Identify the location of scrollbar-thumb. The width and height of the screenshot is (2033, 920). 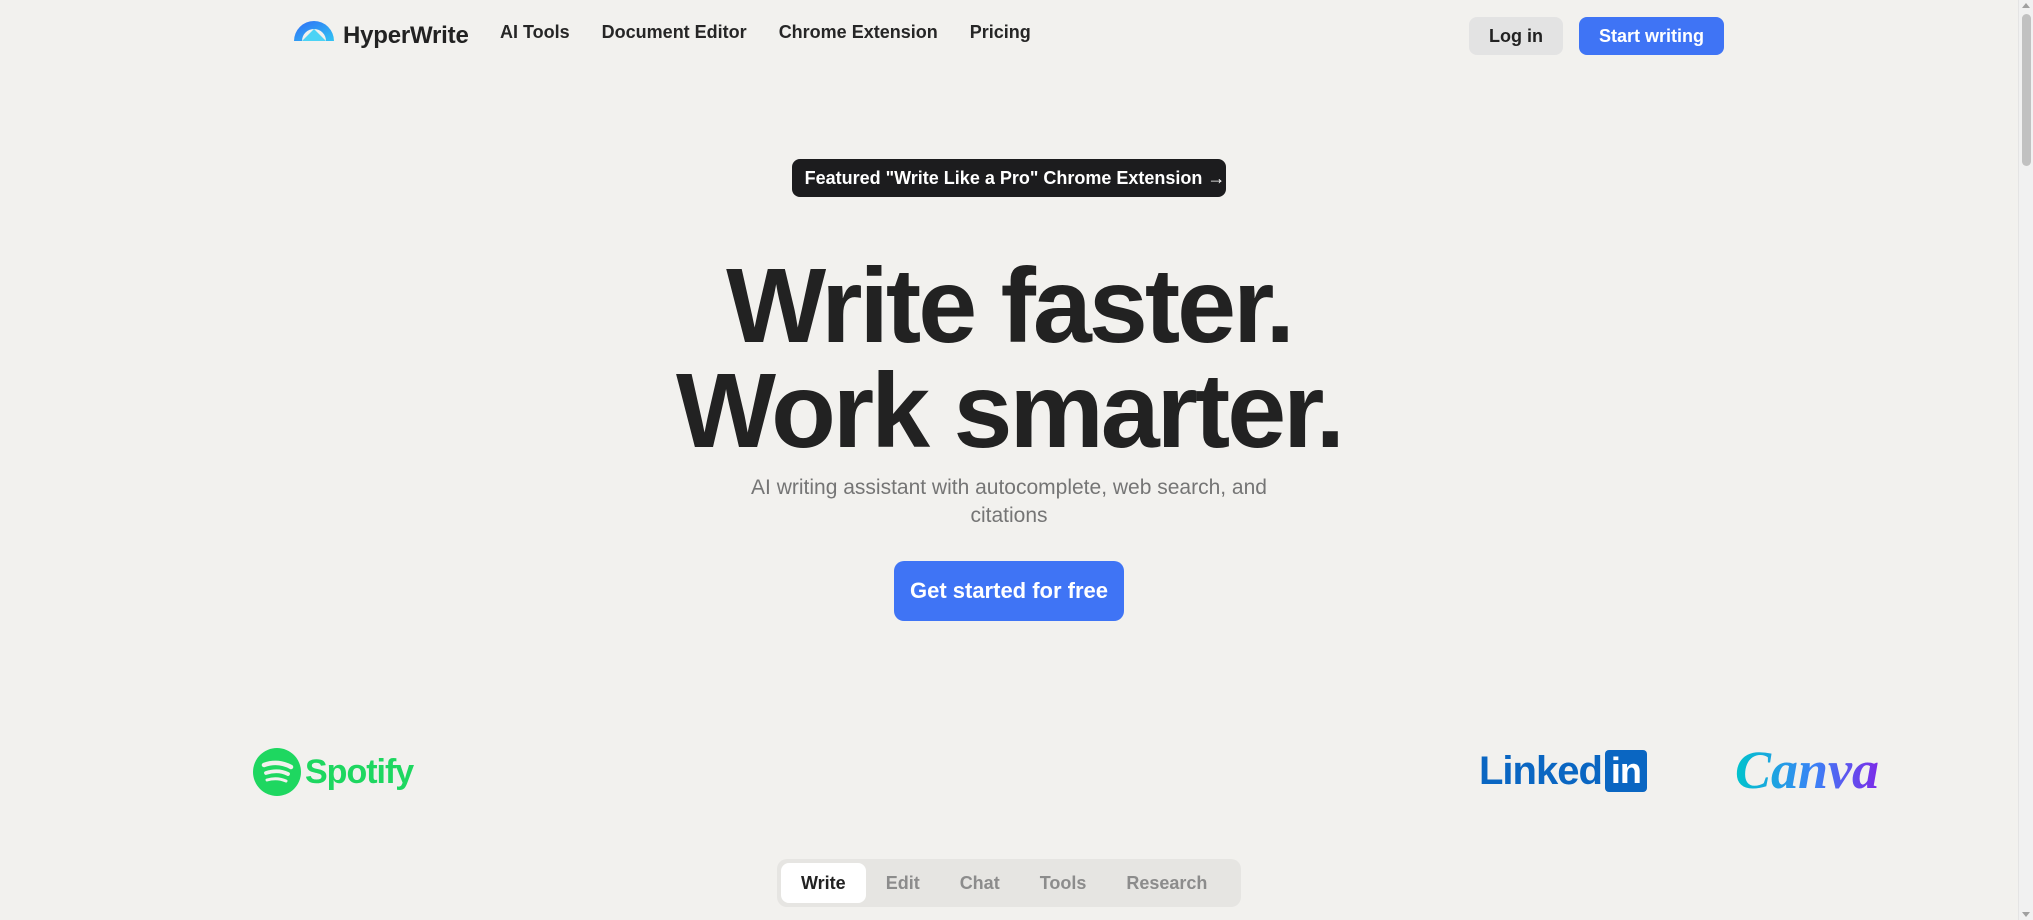
(2026, 90).